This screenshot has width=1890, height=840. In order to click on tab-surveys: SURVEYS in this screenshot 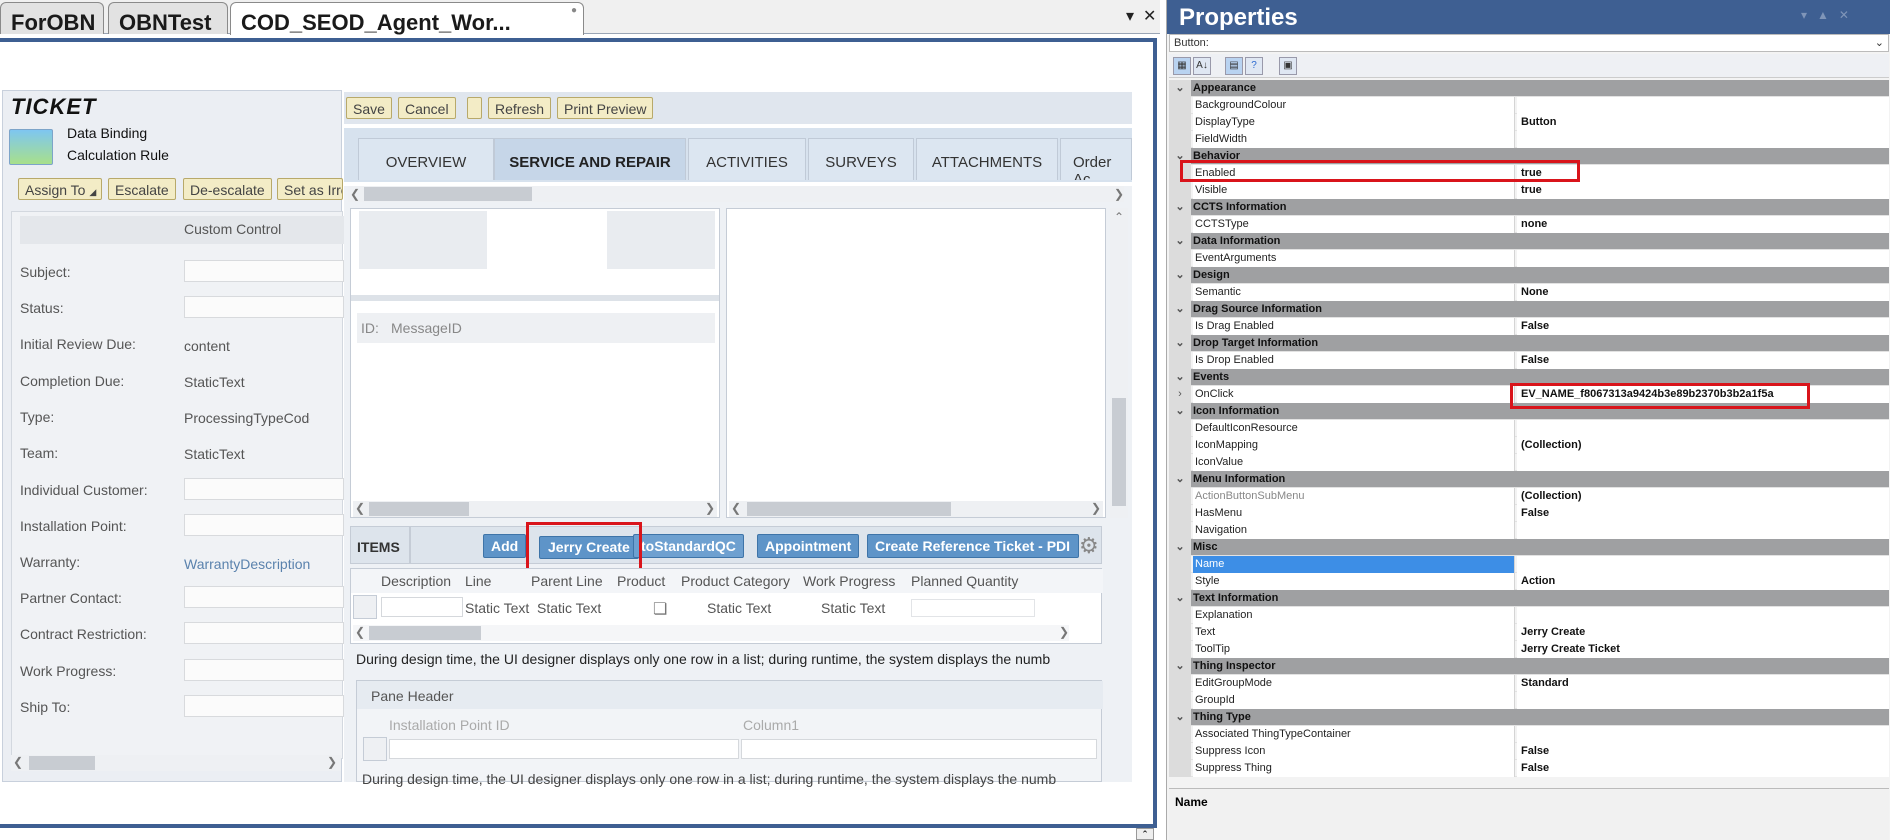, I will do `click(861, 159)`.